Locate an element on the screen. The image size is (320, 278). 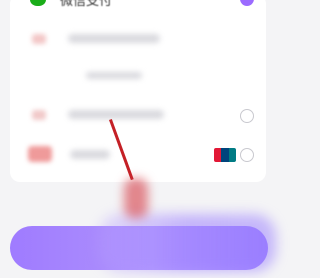
unionpay-stripe-red is located at coordinates (218, 155).